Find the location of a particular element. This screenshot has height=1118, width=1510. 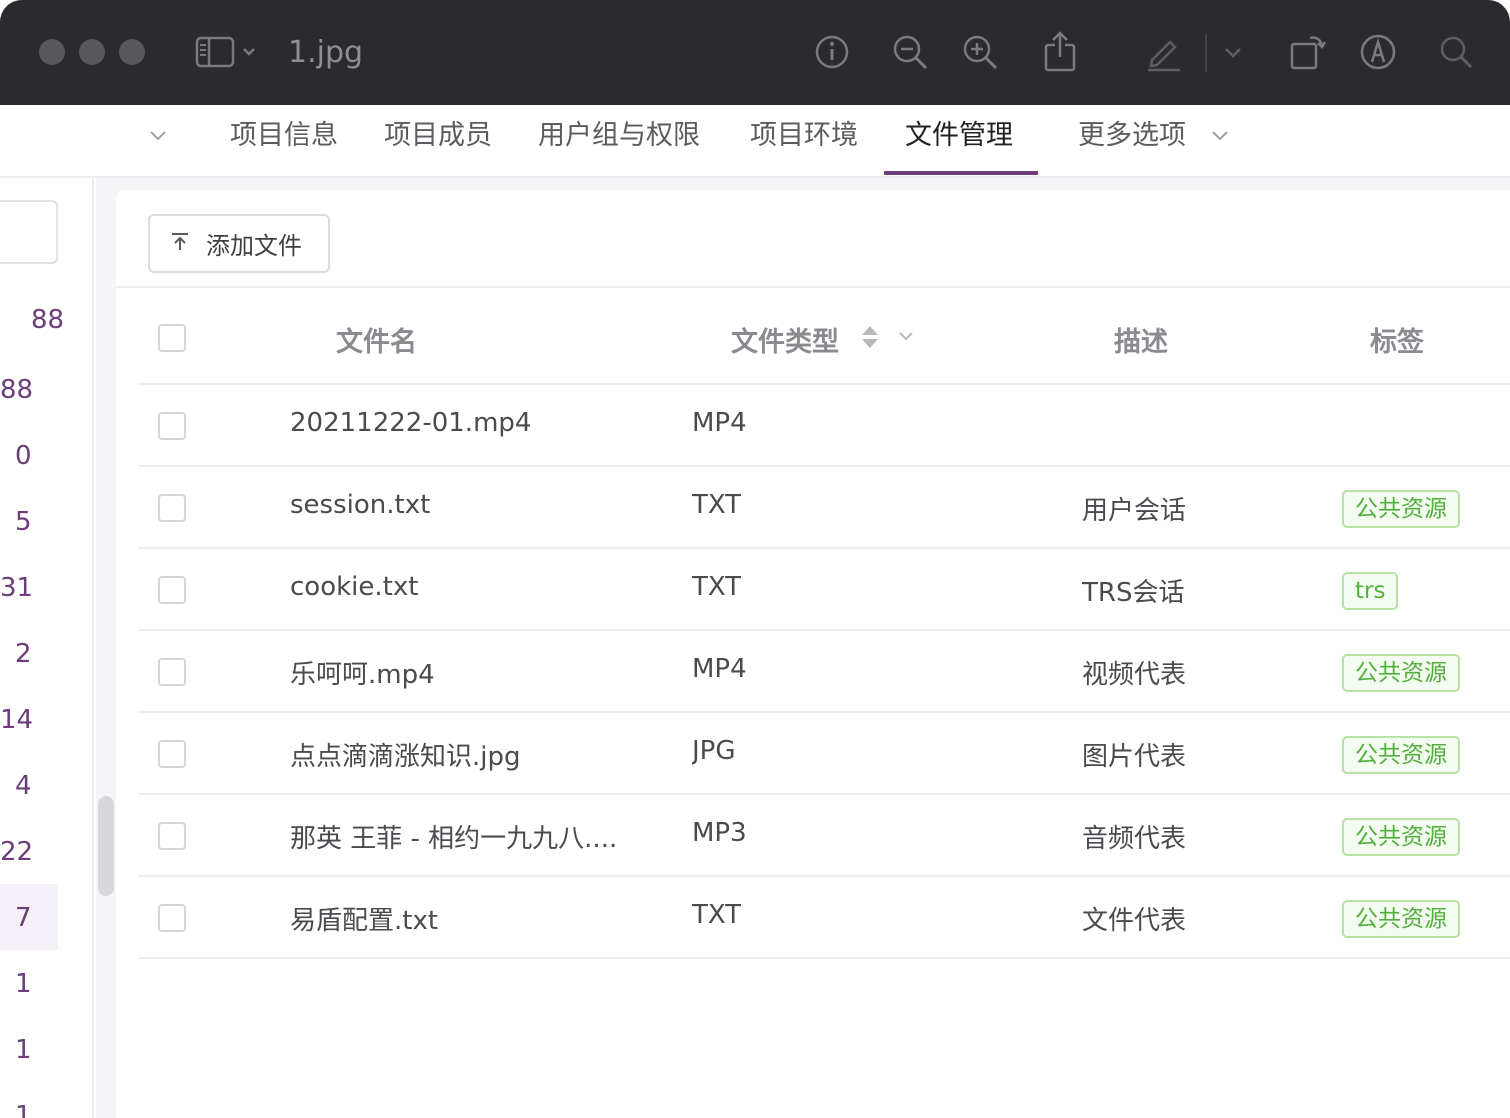

minimize-window-button is located at coordinates (92, 52).